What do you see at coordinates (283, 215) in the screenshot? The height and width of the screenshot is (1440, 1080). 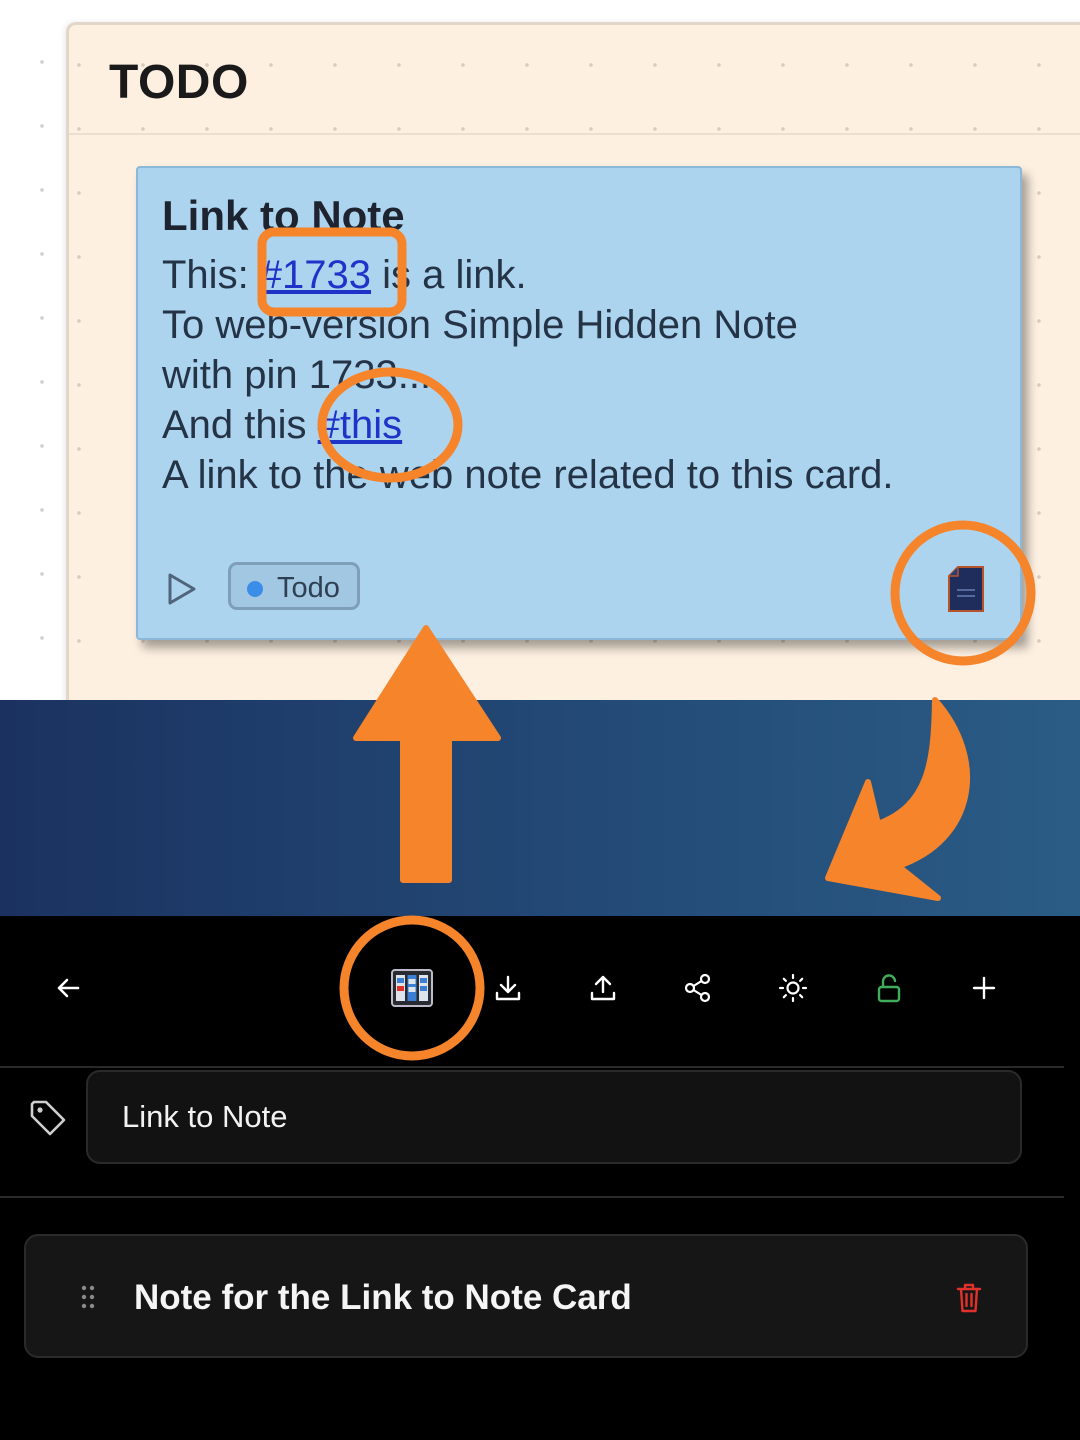 I see `card-title: Link to Note` at bounding box center [283, 215].